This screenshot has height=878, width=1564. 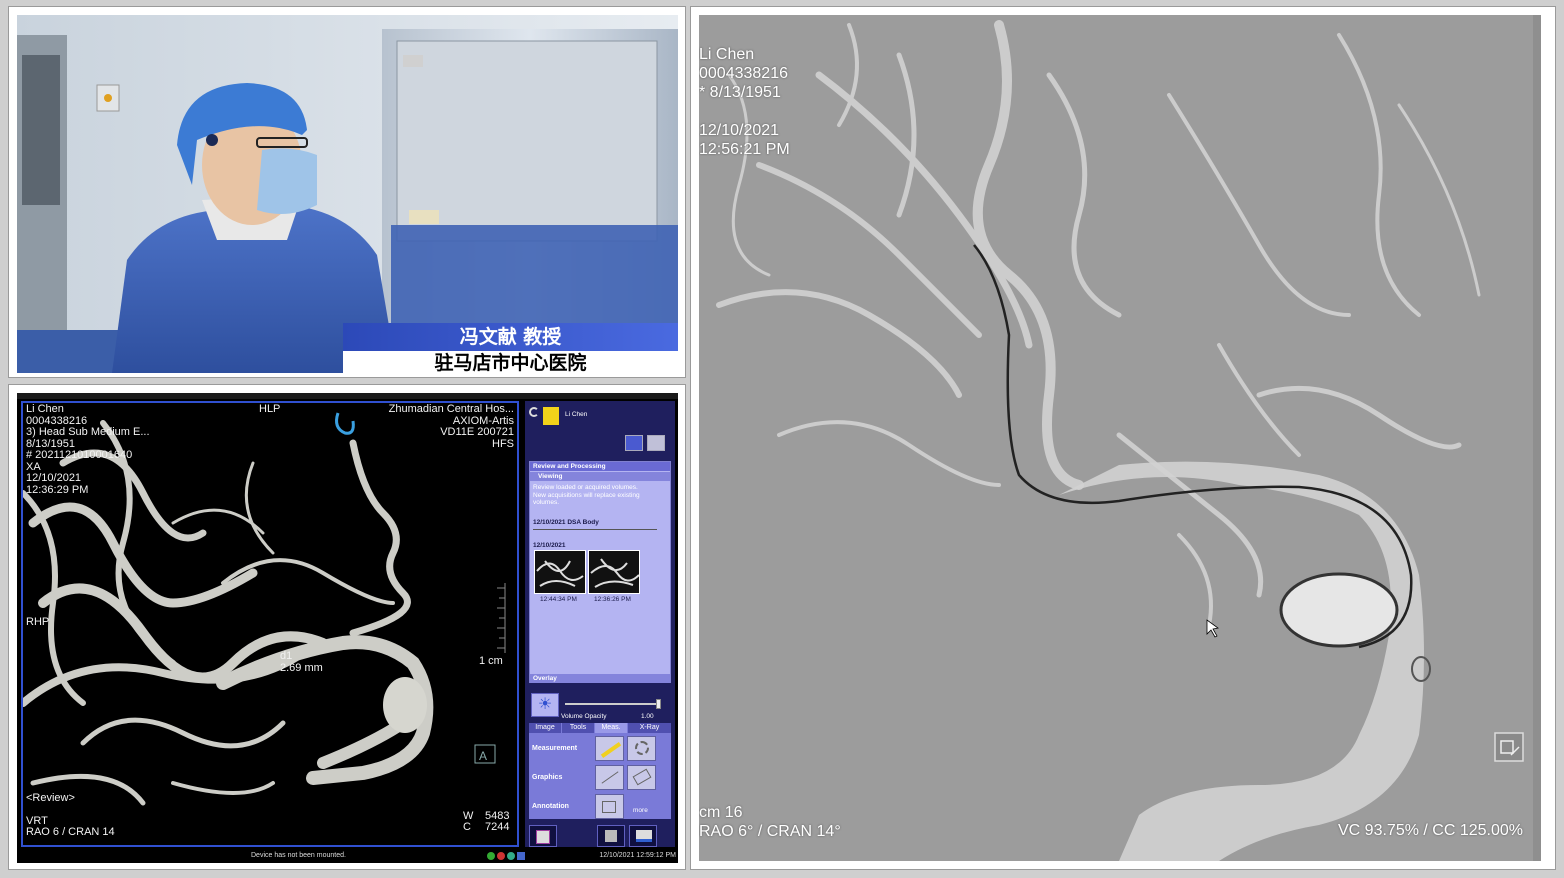 What do you see at coordinates (1430, 830) in the screenshot?
I see `dsa-contrast-info: VC 93.75% / CC 125.00%` at bounding box center [1430, 830].